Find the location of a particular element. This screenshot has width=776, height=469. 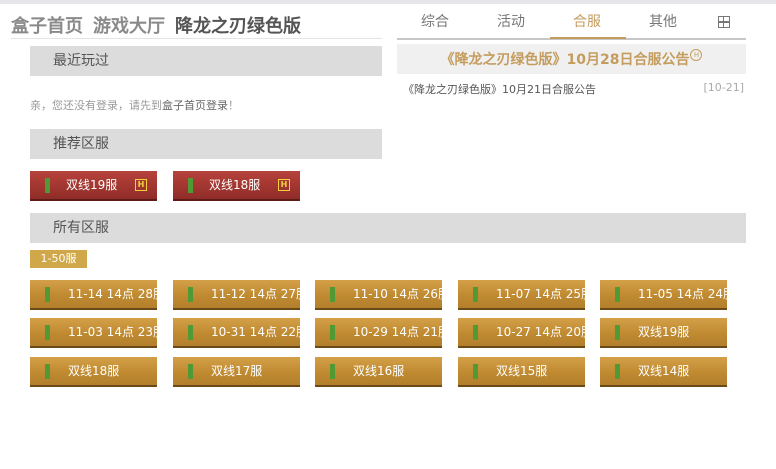

login-tip-prefix: 亲，您还没有登录，请先到 is located at coordinates (96, 105).